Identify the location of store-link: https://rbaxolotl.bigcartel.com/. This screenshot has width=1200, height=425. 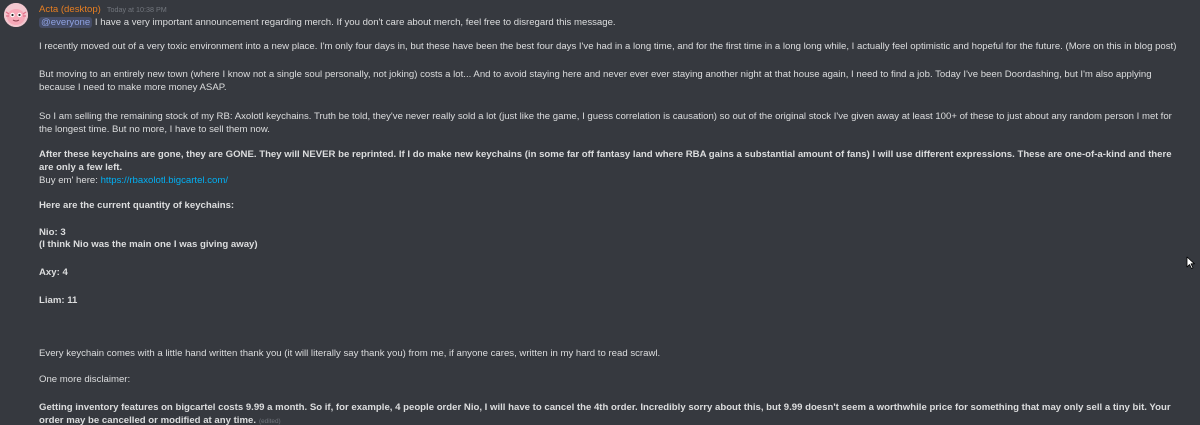
(164, 180).